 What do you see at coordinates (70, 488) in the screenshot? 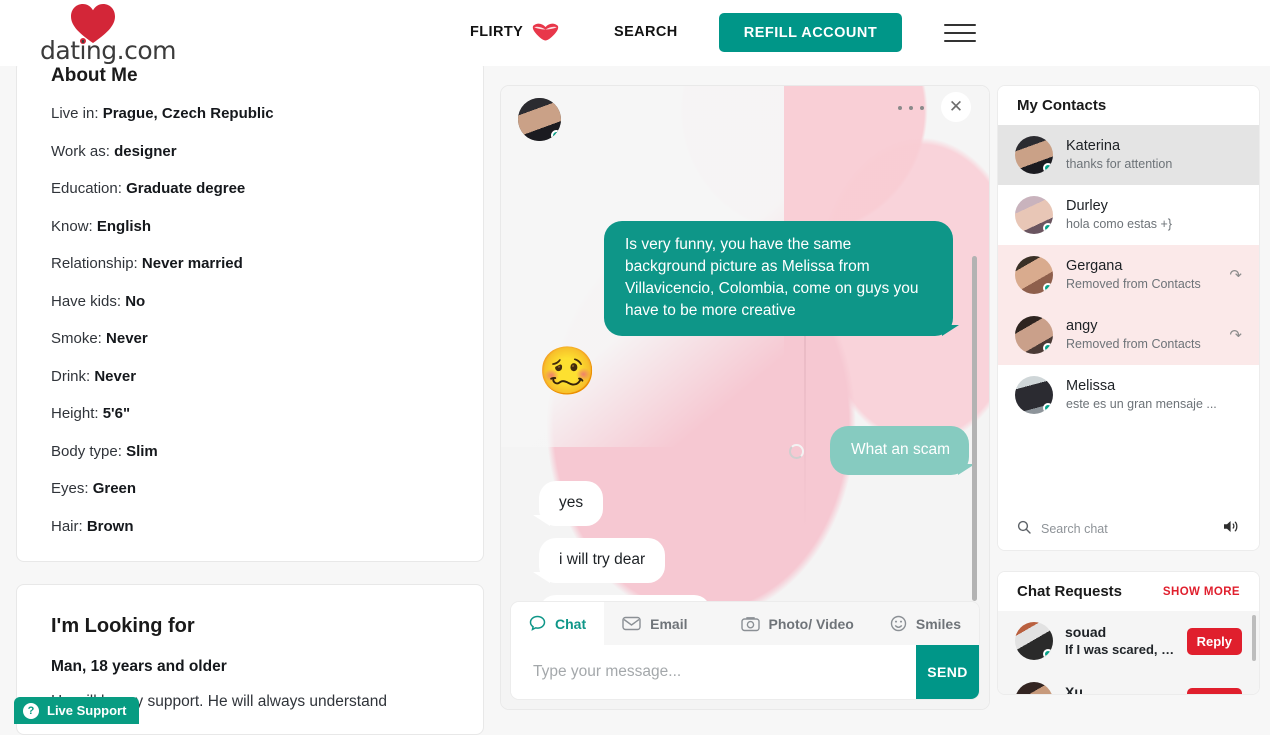
I see `about-label: Eyes:` at bounding box center [70, 488].